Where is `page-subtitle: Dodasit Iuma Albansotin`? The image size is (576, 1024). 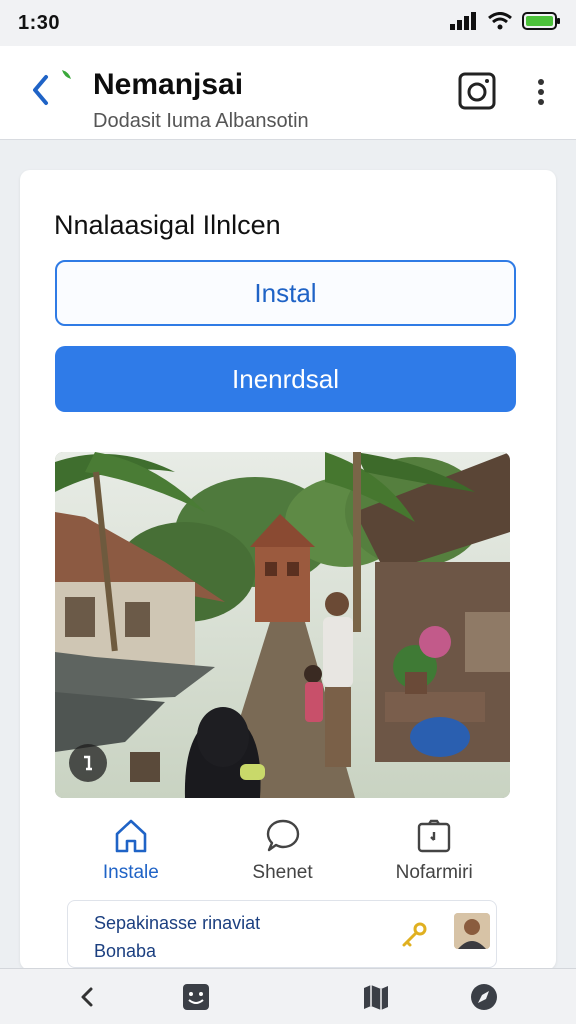
page-subtitle: Dodasit Iuma Albansotin is located at coordinates (201, 121).